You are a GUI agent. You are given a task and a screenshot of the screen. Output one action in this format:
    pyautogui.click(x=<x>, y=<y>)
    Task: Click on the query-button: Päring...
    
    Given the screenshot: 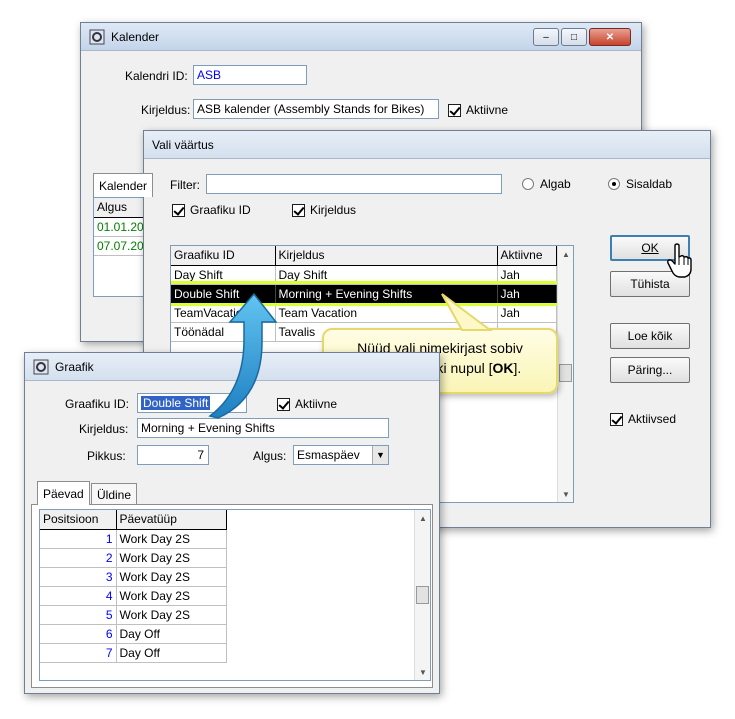 What is the action you would take?
    pyautogui.click(x=650, y=370)
    